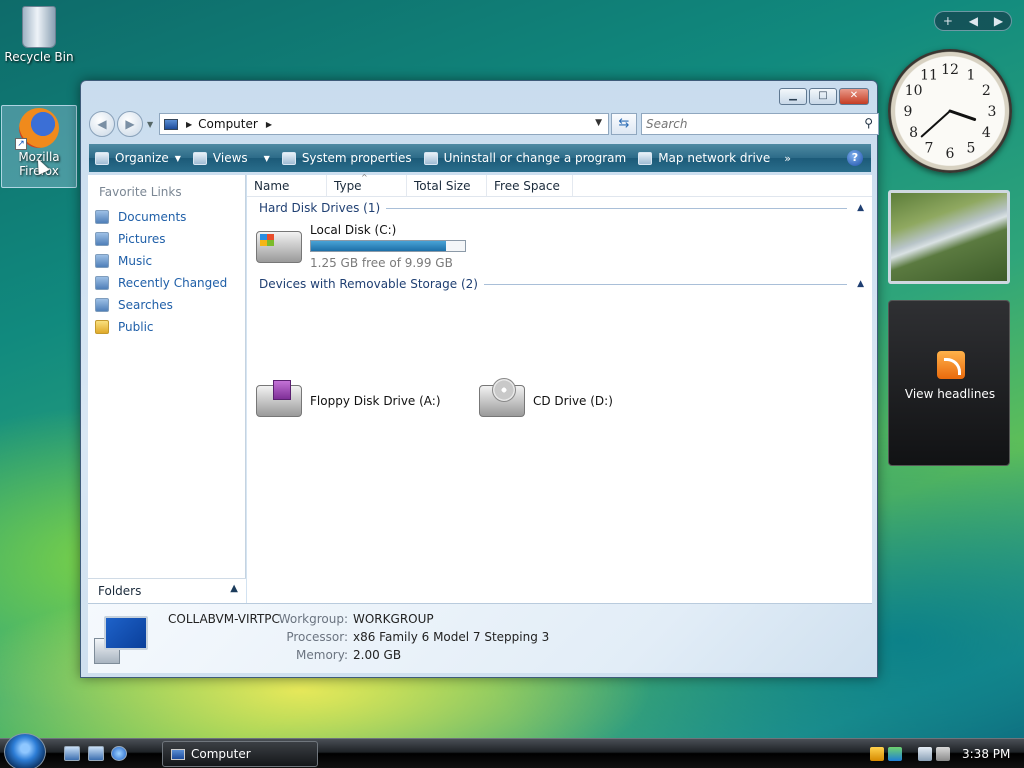  I want to click on window-controls: ▁ □ ✕, so click(824, 96).